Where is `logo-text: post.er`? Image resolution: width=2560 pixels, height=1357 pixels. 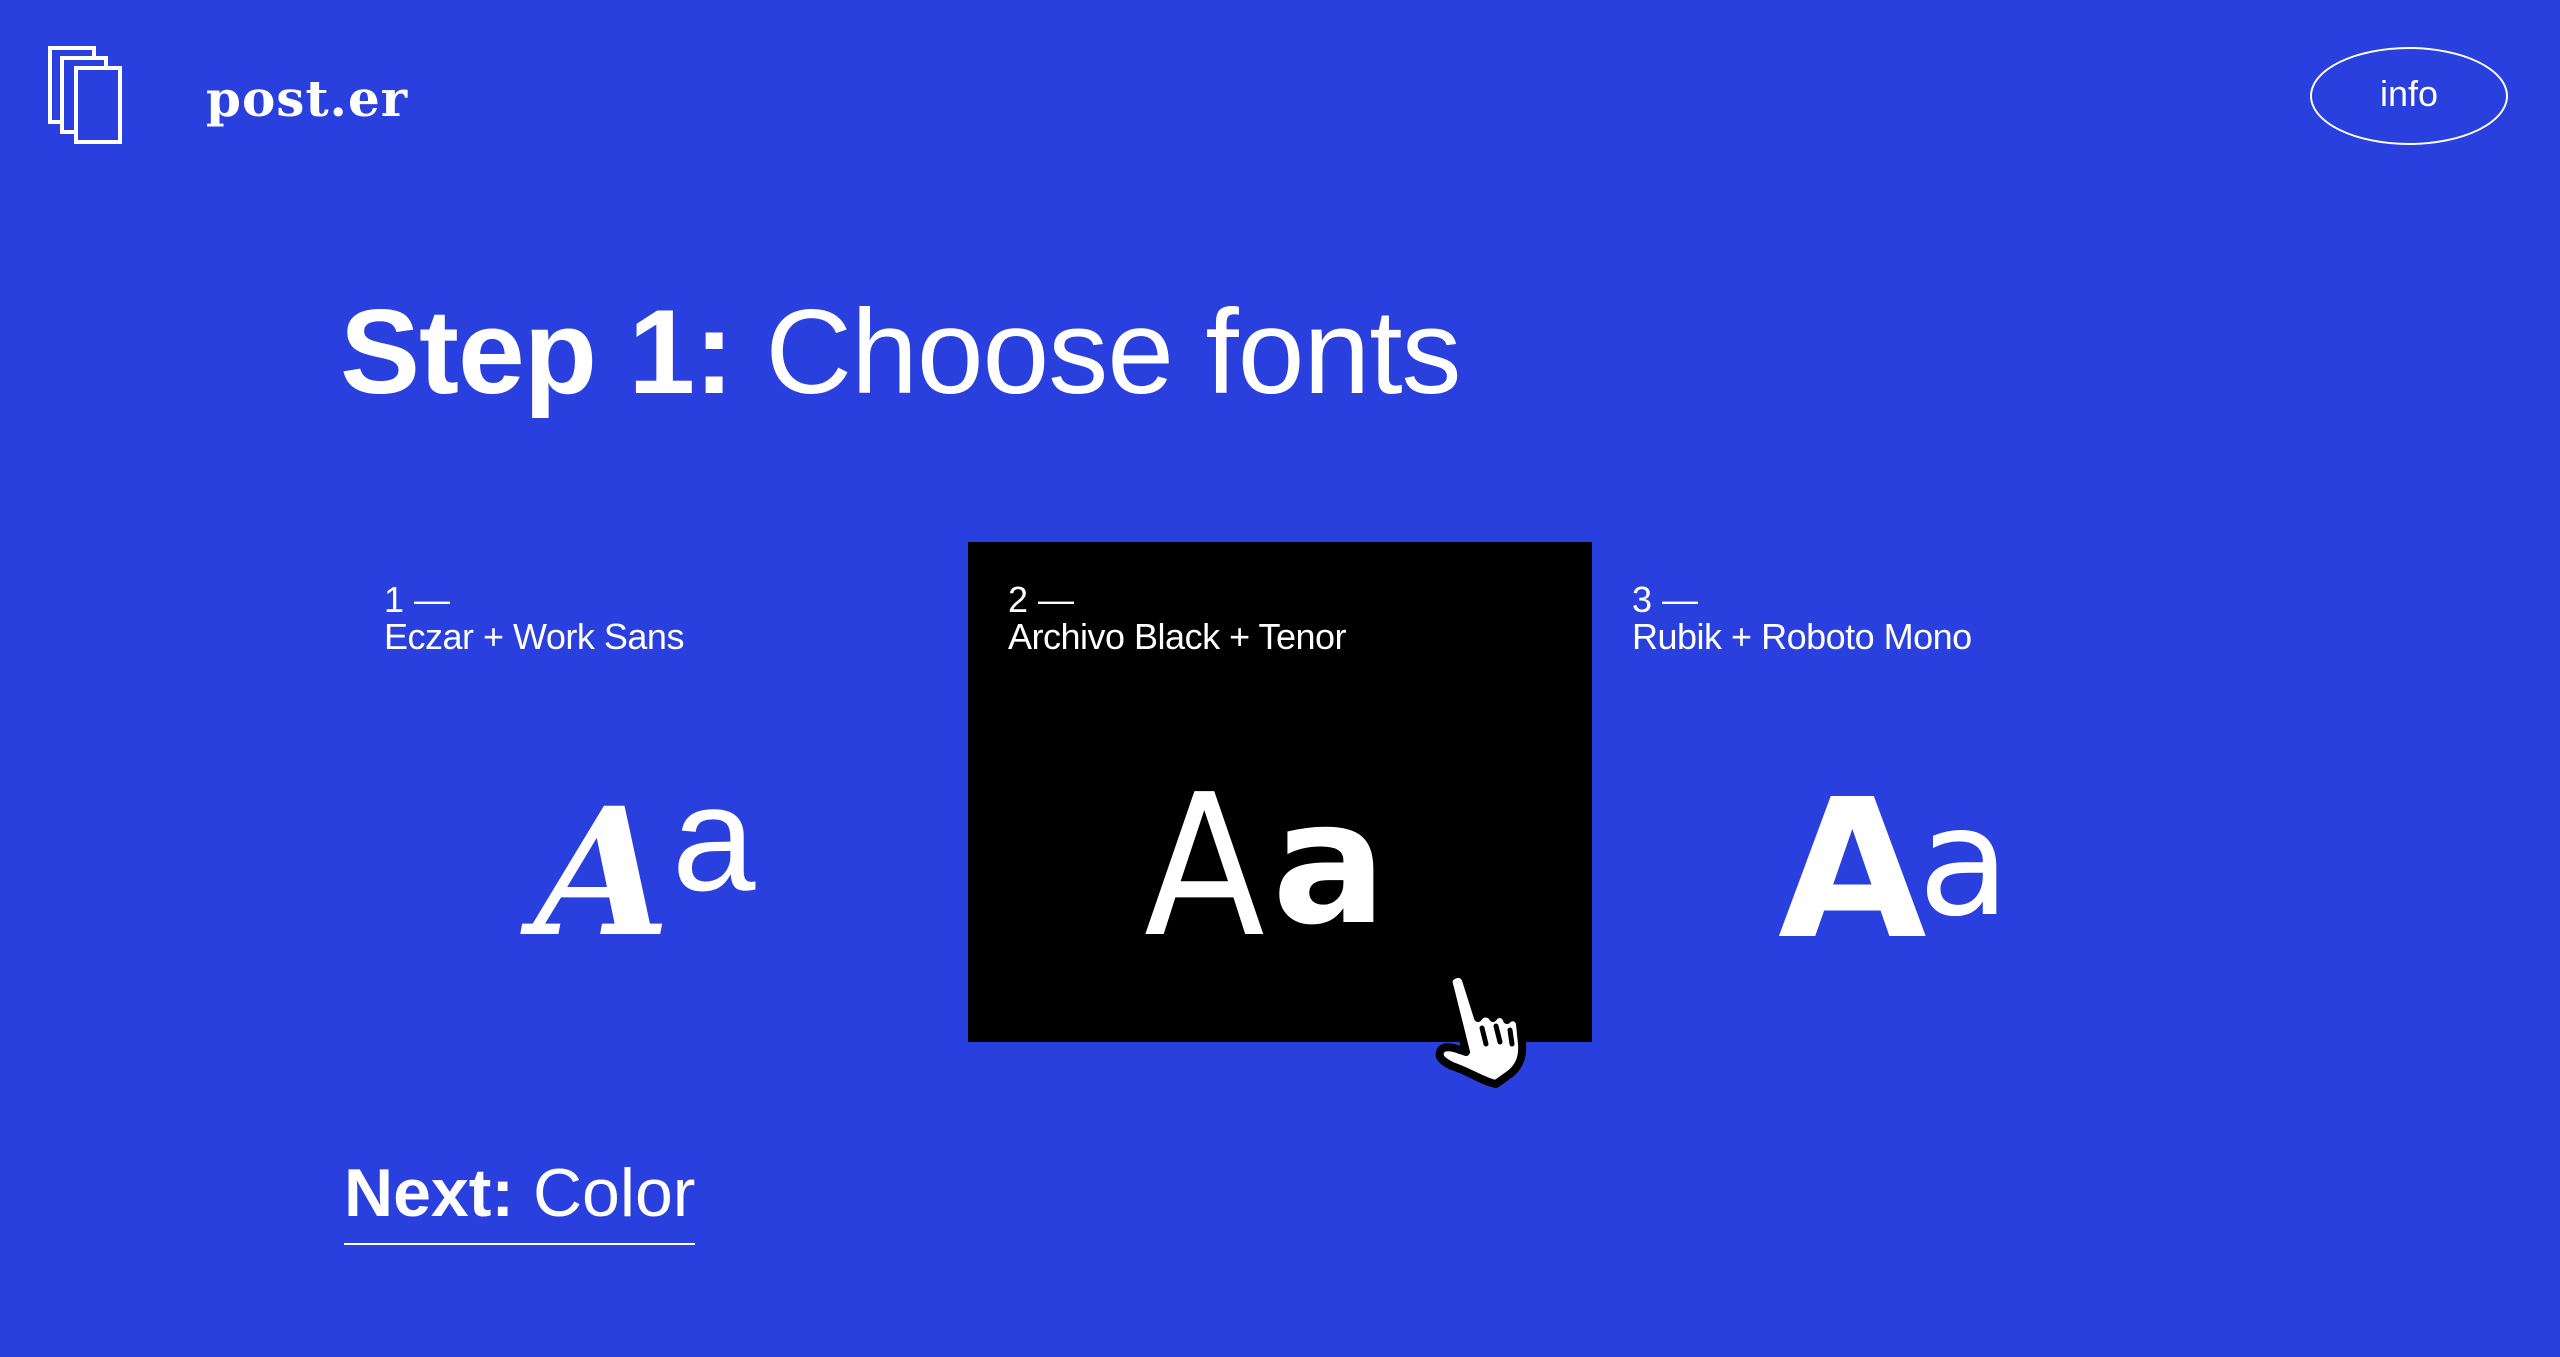
logo-text: post.er is located at coordinates (307, 98).